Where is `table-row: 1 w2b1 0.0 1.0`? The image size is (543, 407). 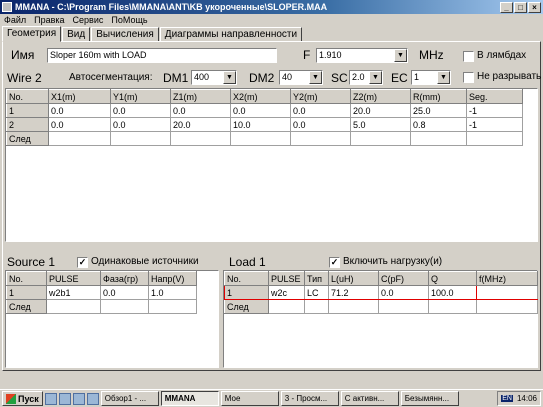
table-row: 1 w2b1 0.0 1.0 is located at coordinates (101, 292).